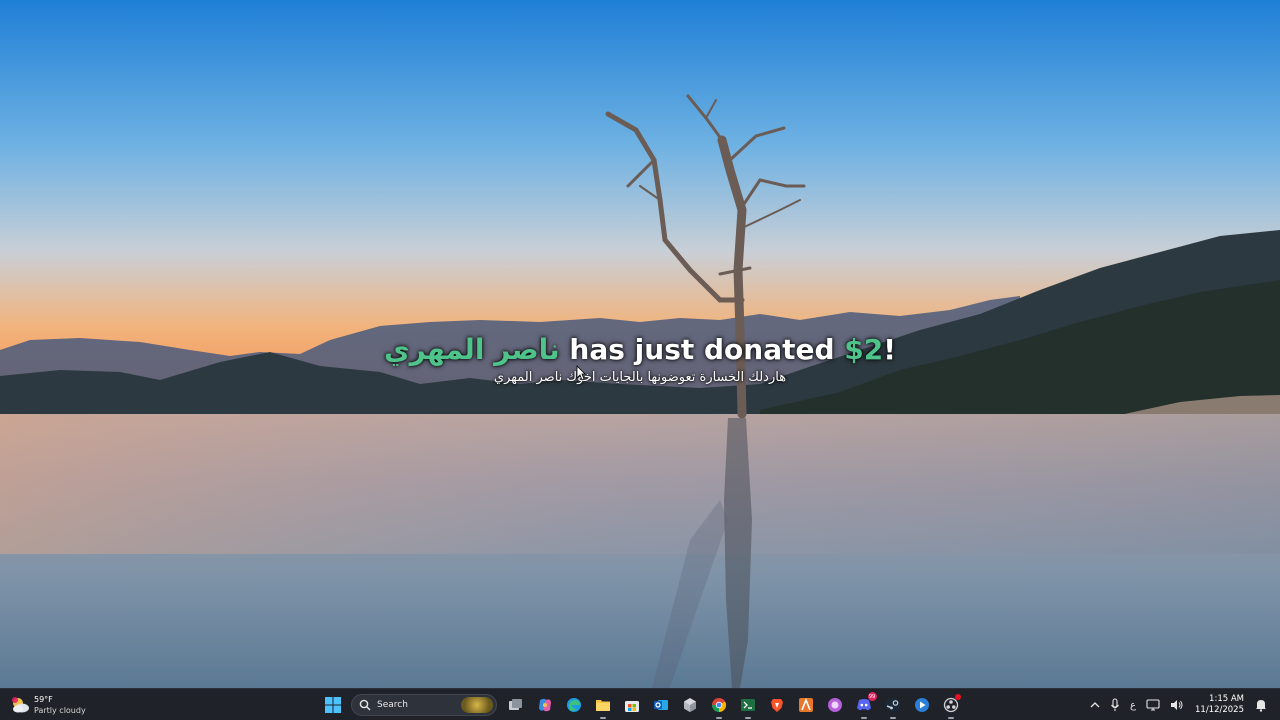 The image size is (1280, 720). I want to click on taskbar-clock: 1:15 AM 11/12/2025, so click(1219, 705).